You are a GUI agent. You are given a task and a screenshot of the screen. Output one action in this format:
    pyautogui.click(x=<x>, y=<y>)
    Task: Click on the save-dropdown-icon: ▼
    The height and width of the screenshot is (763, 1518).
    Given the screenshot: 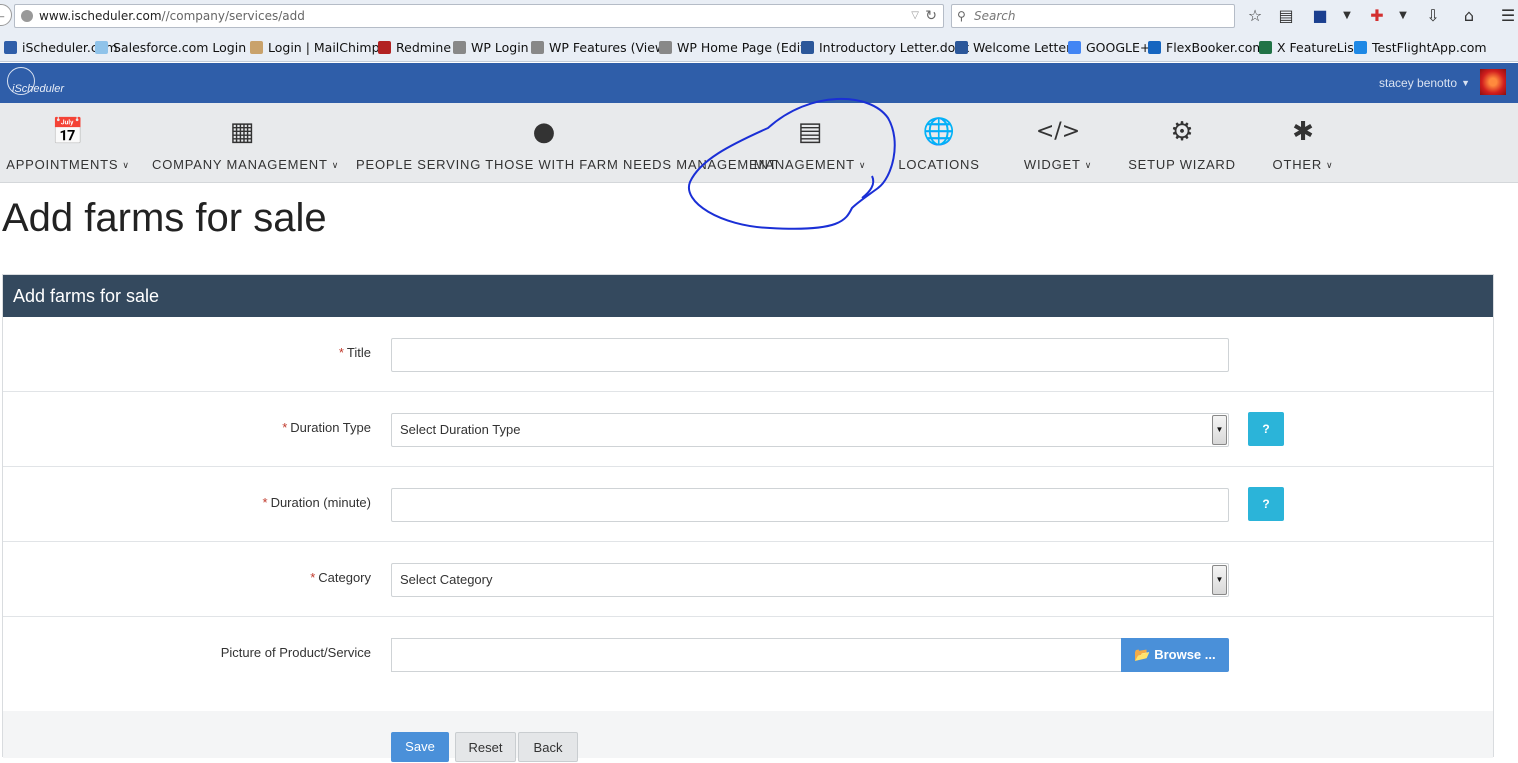 What is the action you would take?
    pyautogui.click(x=1347, y=16)
    